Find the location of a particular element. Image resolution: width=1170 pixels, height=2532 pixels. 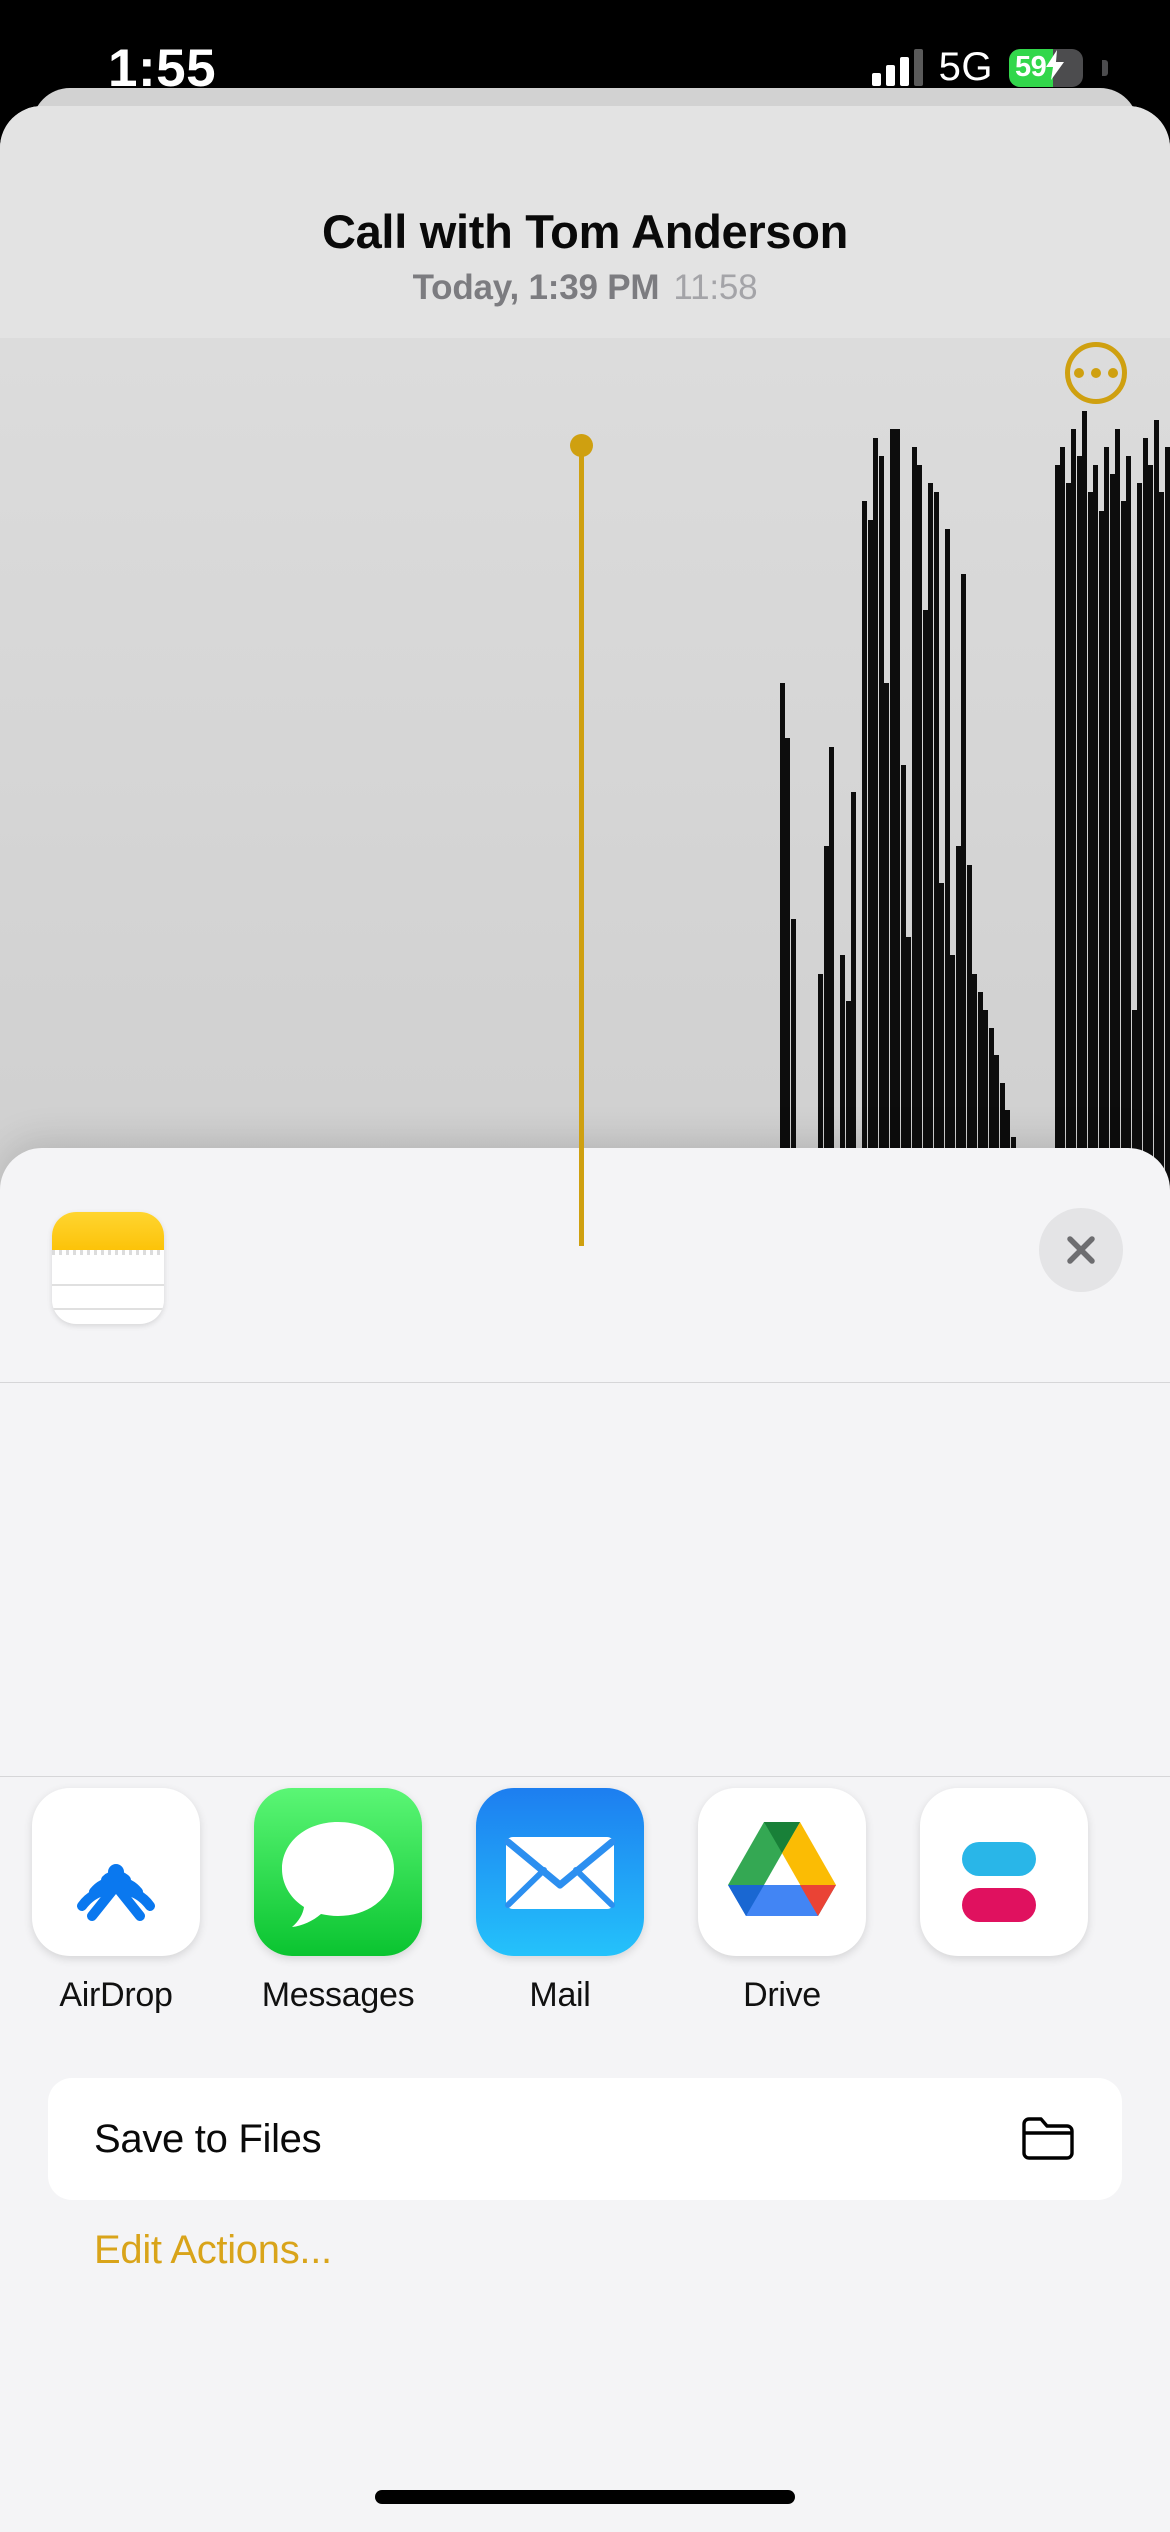

share-targets-row: AirDrop Messages Mail Drive is located at coordinates (585, 1918).